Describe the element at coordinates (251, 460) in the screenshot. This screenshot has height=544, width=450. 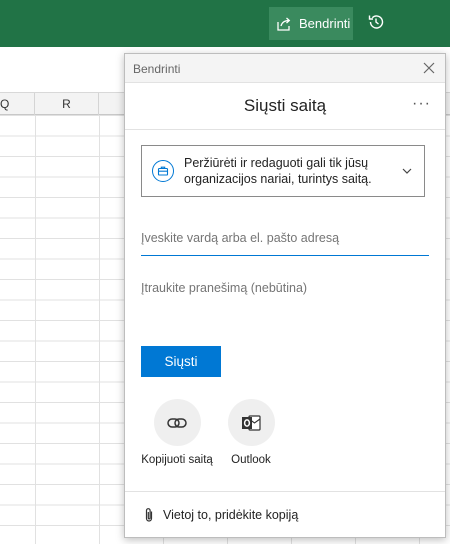
I see `outlook-label: Outlook` at that location.